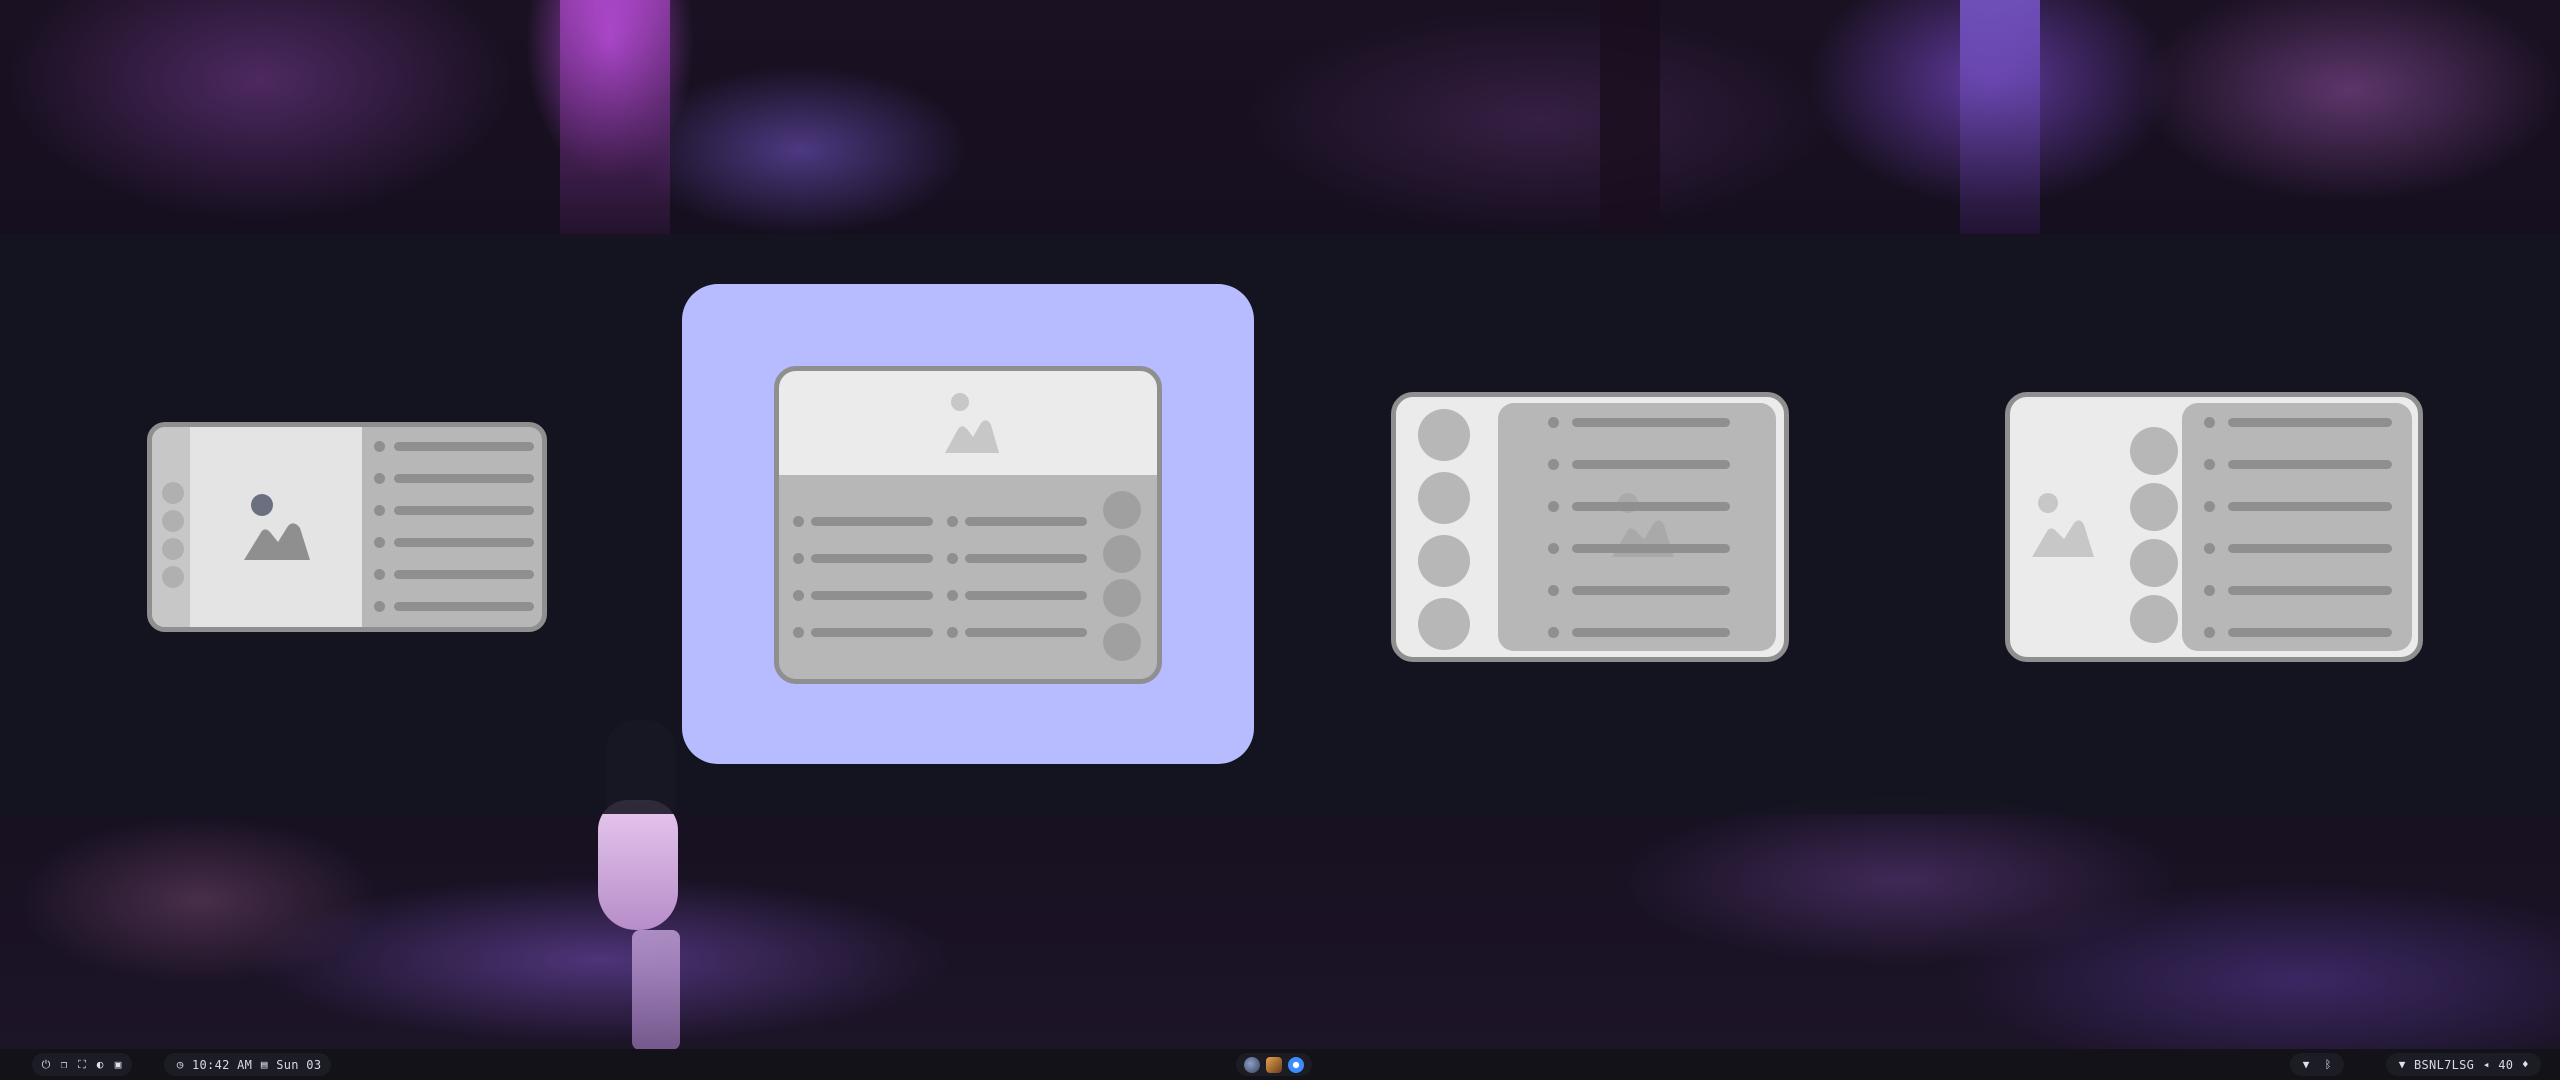 The width and height of the screenshot is (2560, 1080). Describe the element at coordinates (118, 1064) in the screenshot. I see `lock-icon: ▣` at that location.